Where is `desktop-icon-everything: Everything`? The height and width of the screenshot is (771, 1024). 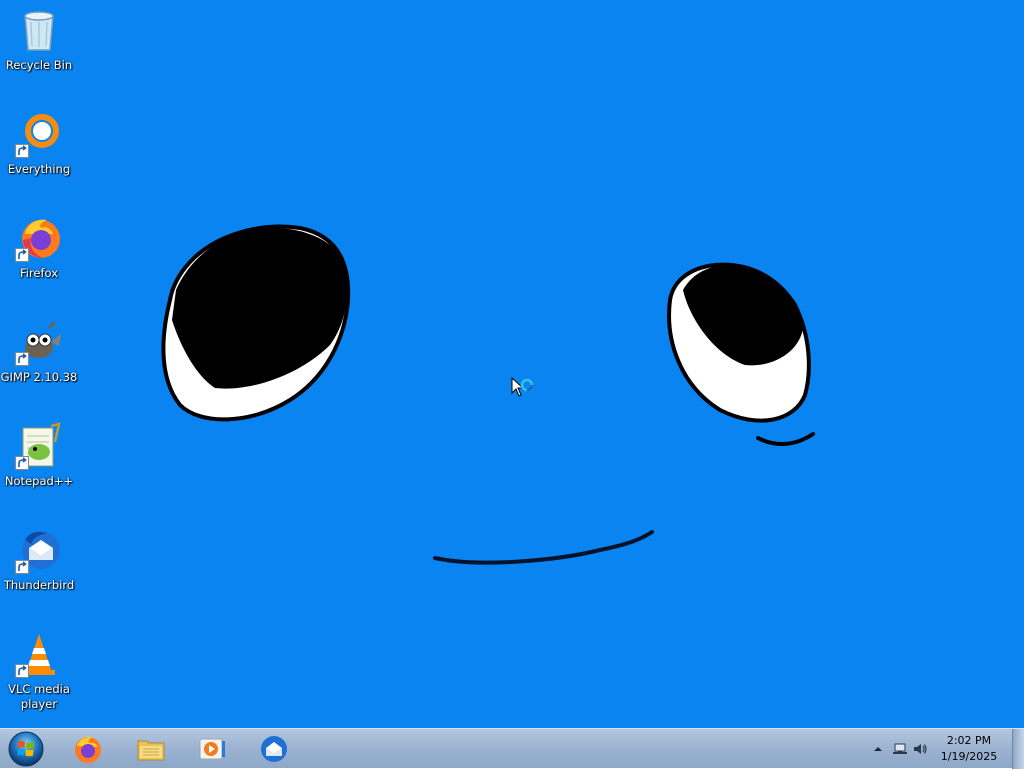 desktop-icon-everything: Everything is located at coordinates (39, 143).